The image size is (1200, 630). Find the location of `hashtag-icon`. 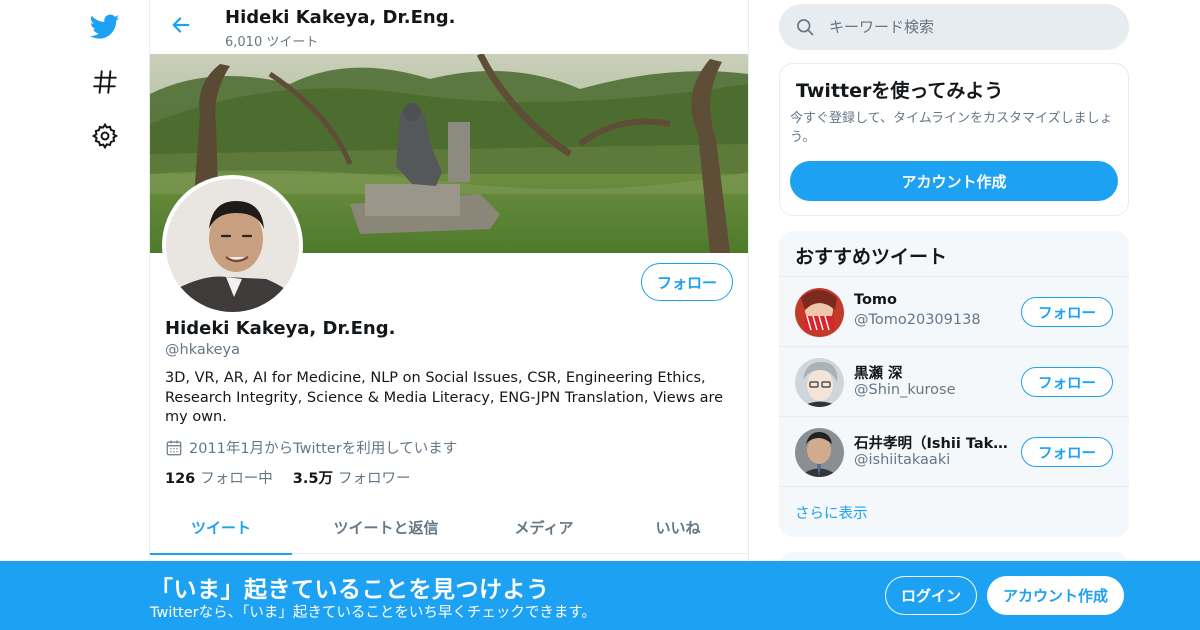

hashtag-icon is located at coordinates (105, 82).